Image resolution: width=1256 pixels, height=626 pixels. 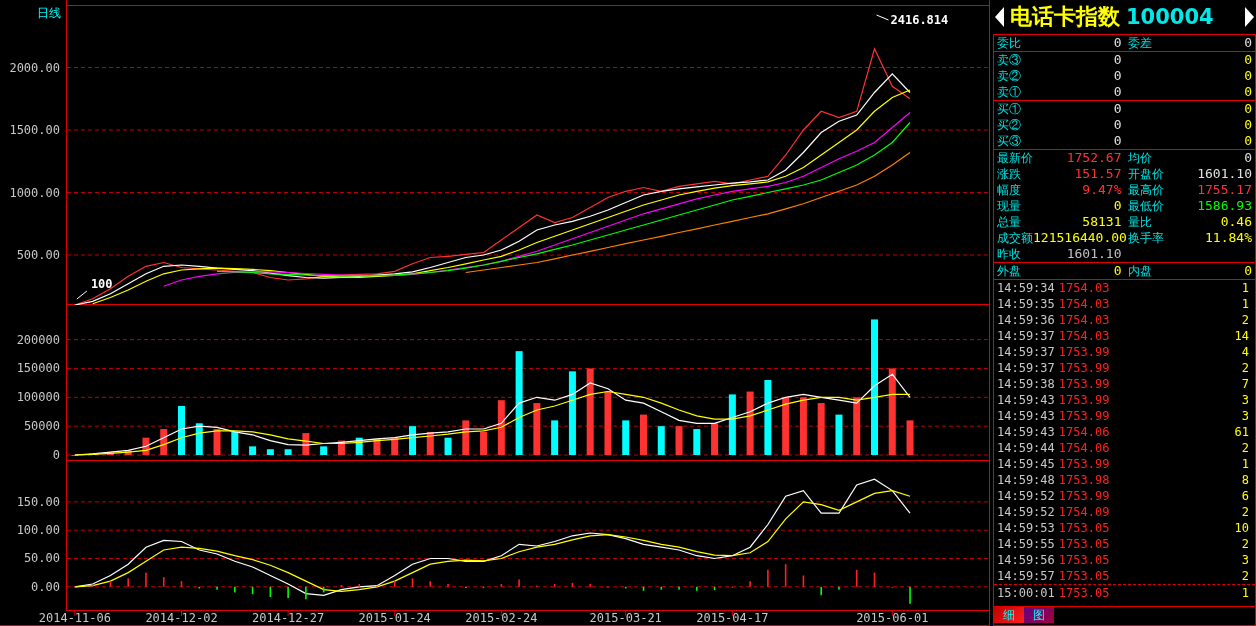 I want to click on trade-volume: 6, so click(x=1245, y=496).